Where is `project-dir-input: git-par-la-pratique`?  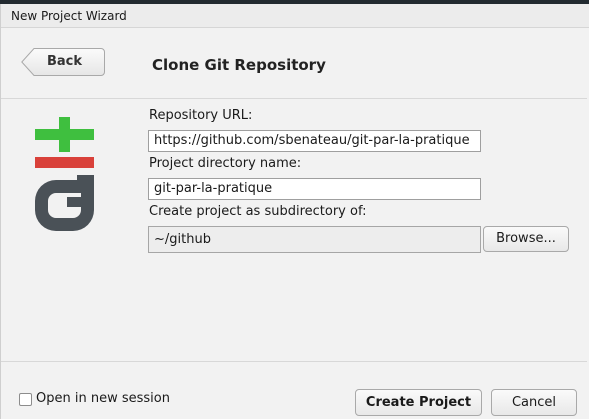
project-dir-input: git-par-la-pratique is located at coordinates (314, 189).